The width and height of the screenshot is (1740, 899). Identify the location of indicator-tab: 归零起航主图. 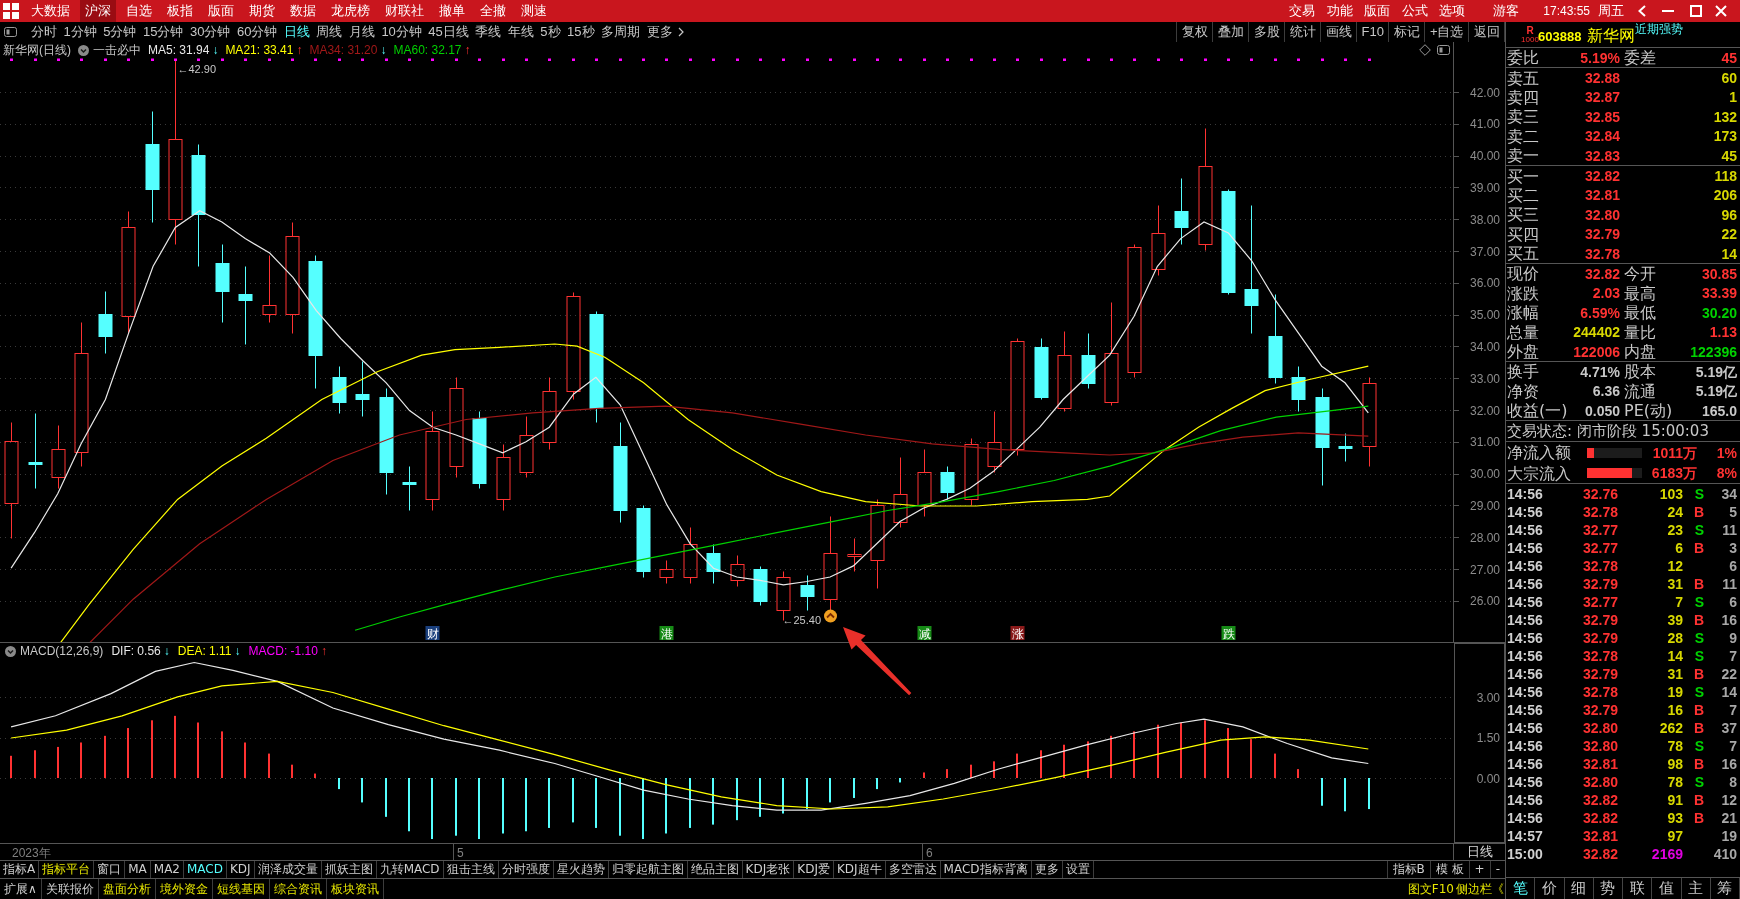
(648, 869).